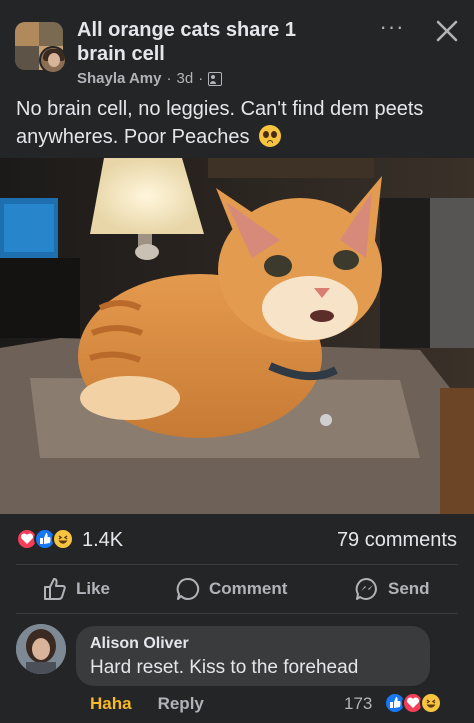 Image resolution: width=474 pixels, height=723 pixels. I want to click on group-name-link: All orange cats share 1 brain cell, so click(207, 42).